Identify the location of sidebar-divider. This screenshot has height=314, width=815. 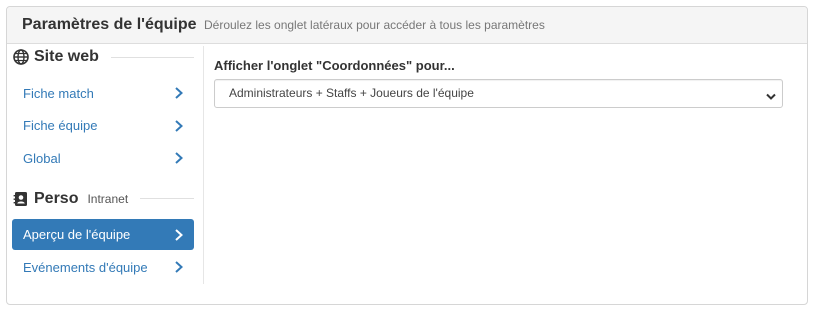
(203, 165).